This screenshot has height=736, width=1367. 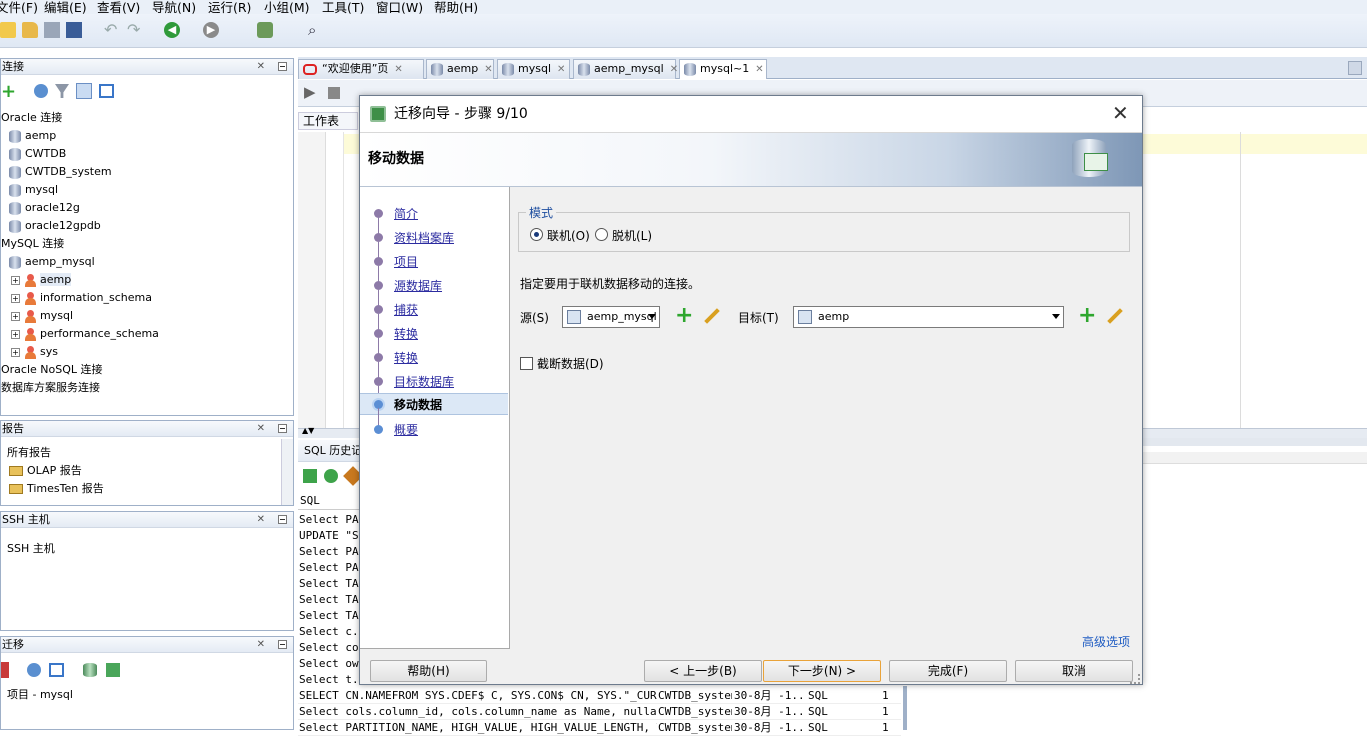 I want to click on finish-button: 完成(F), so click(x=948, y=671).